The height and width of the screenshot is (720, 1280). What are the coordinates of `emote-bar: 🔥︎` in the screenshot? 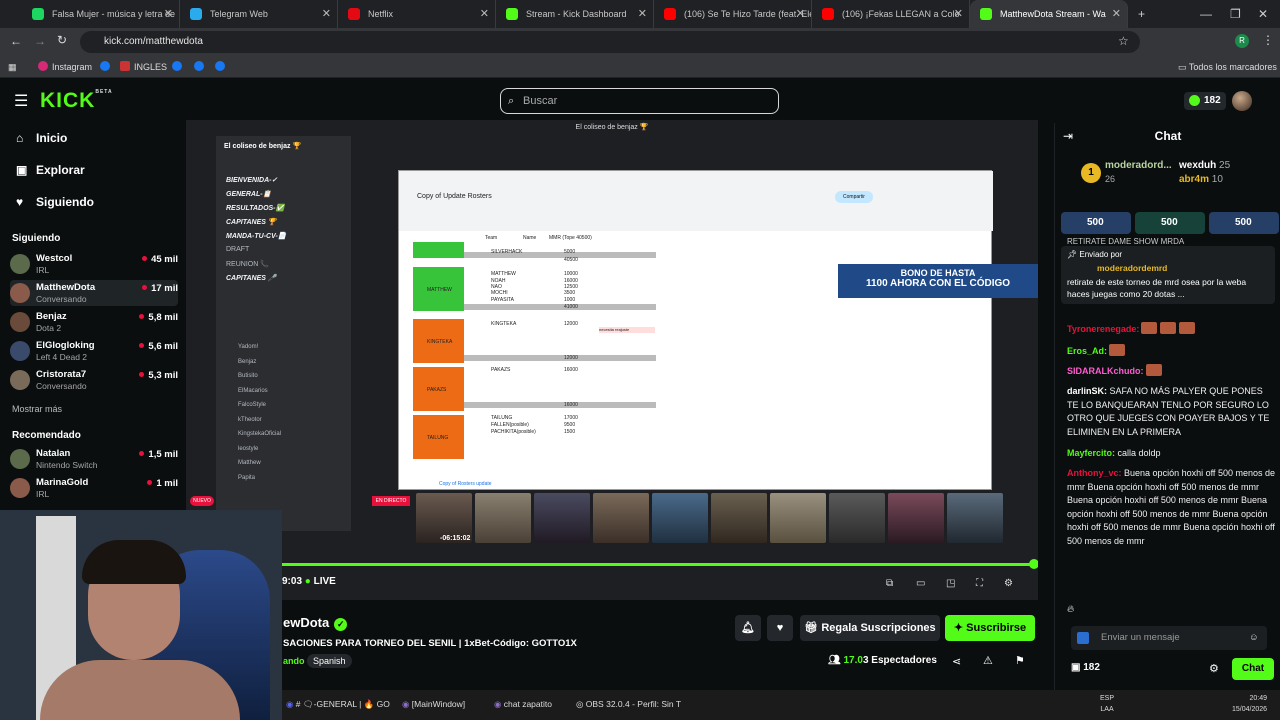 It's located at (1071, 609).